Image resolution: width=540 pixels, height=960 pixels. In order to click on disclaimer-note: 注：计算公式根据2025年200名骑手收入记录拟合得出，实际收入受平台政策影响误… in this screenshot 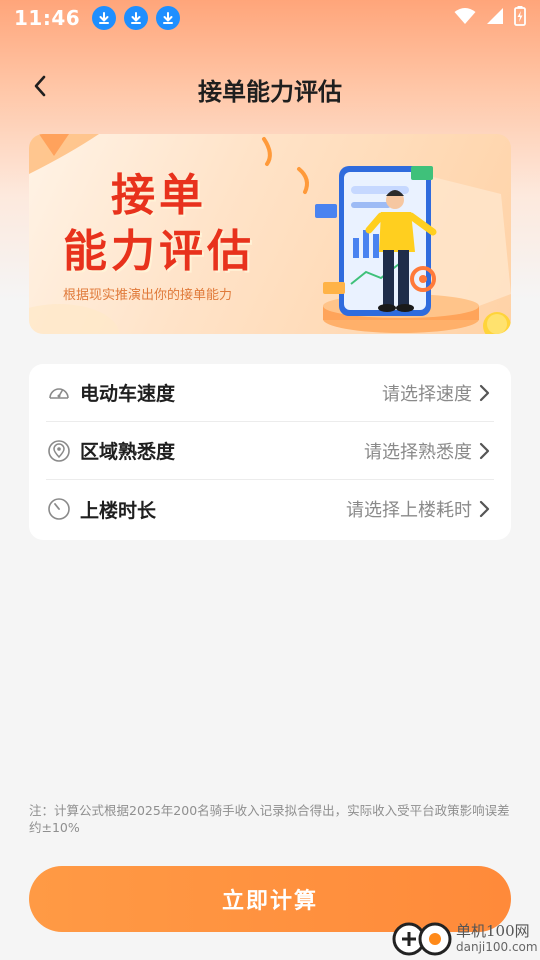, I will do `click(269, 819)`.